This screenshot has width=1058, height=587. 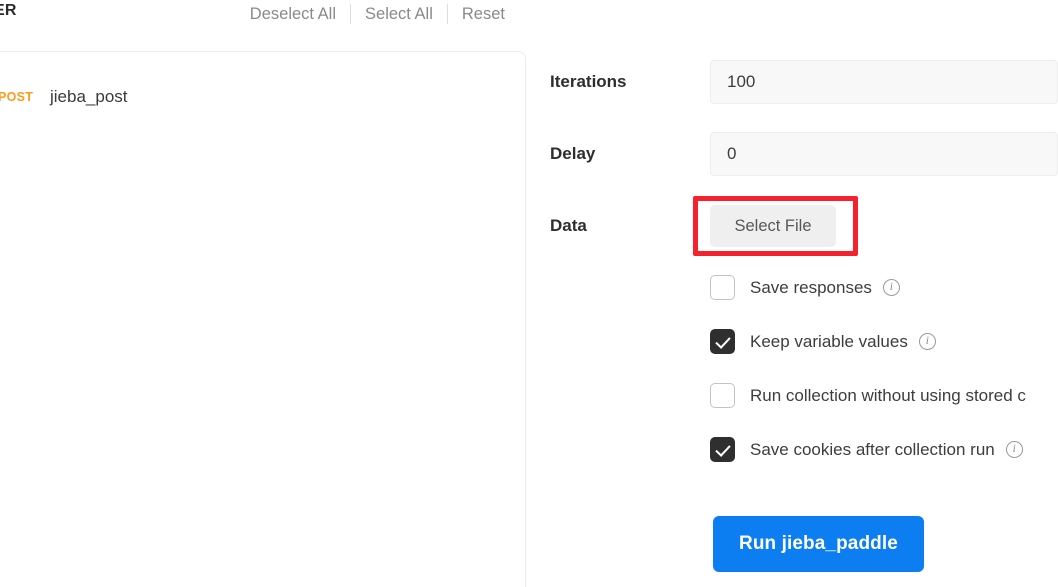 What do you see at coordinates (773, 226) in the screenshot?
I see `select-file-button: Select File` at bounding box center [773, 226].